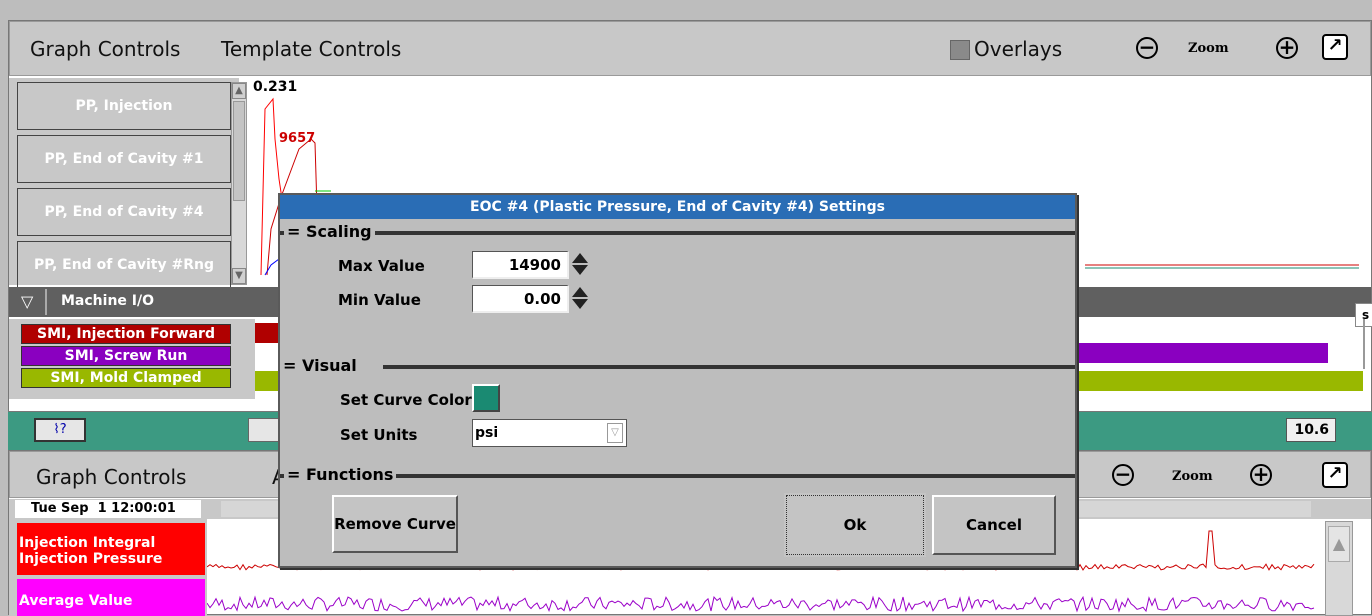  Describe the element at coordinates (108, 509) in the screenshot. I see `timestamp: Tue Sep 1 12:00:01` at that location.